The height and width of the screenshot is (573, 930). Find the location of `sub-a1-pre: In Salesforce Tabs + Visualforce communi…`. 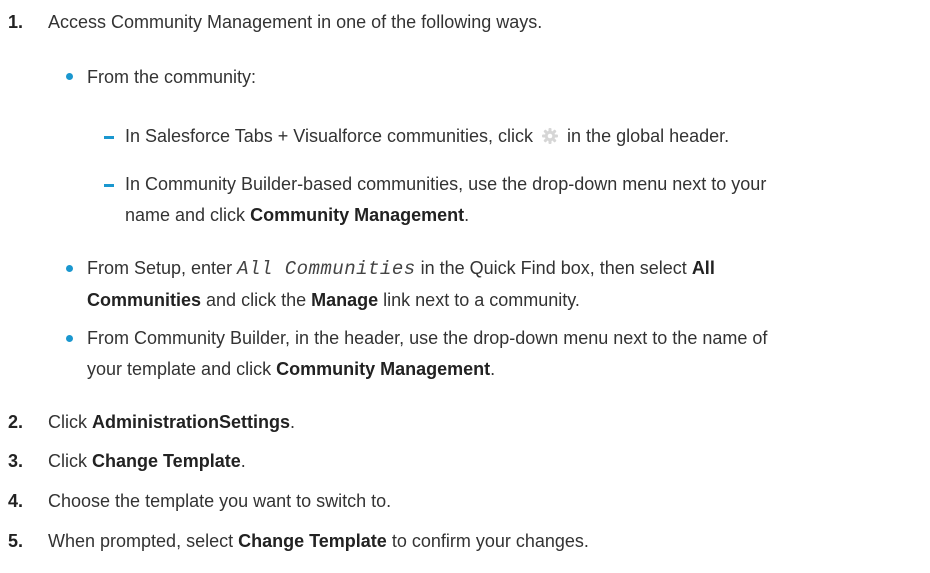

sub-a1-pre: In Salesforce Tabs + Visualforce communi… is located at coordinates (329, 136).